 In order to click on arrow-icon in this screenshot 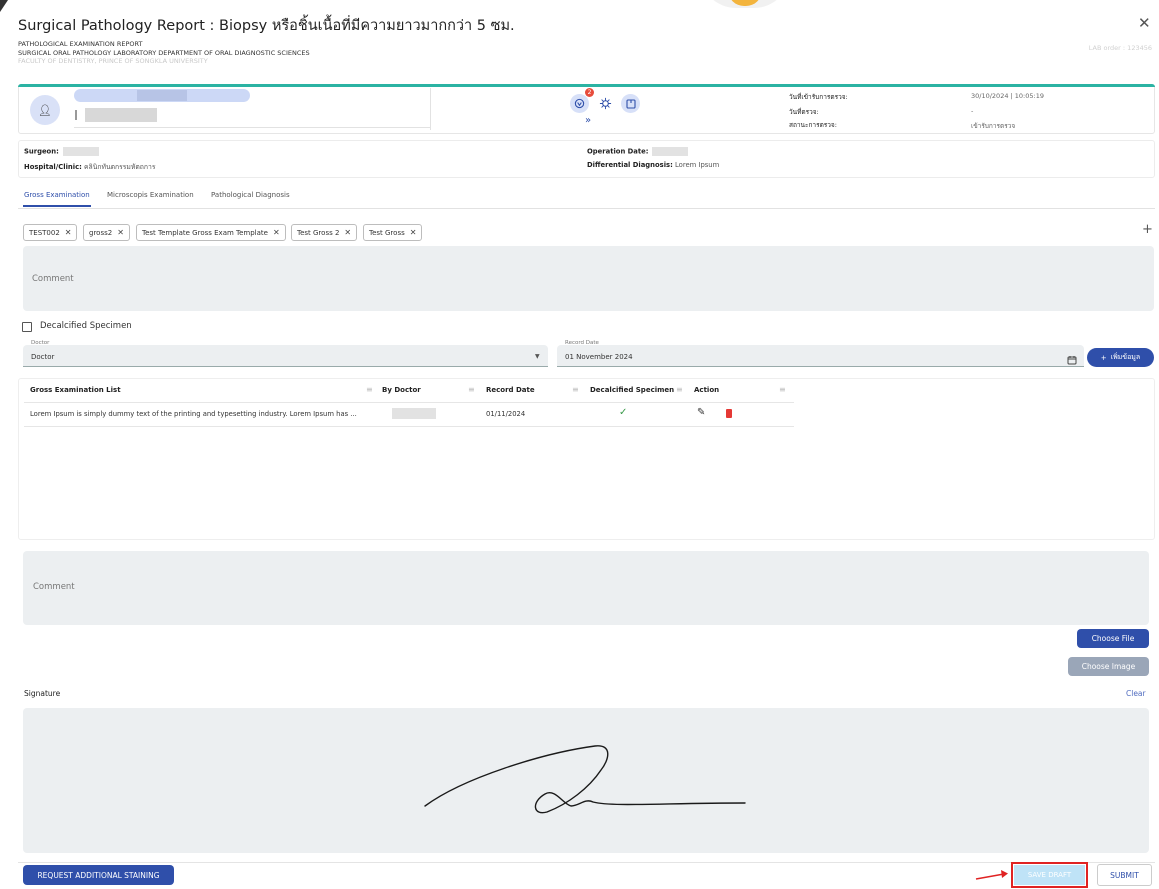, I will do `click(991, 875)`.